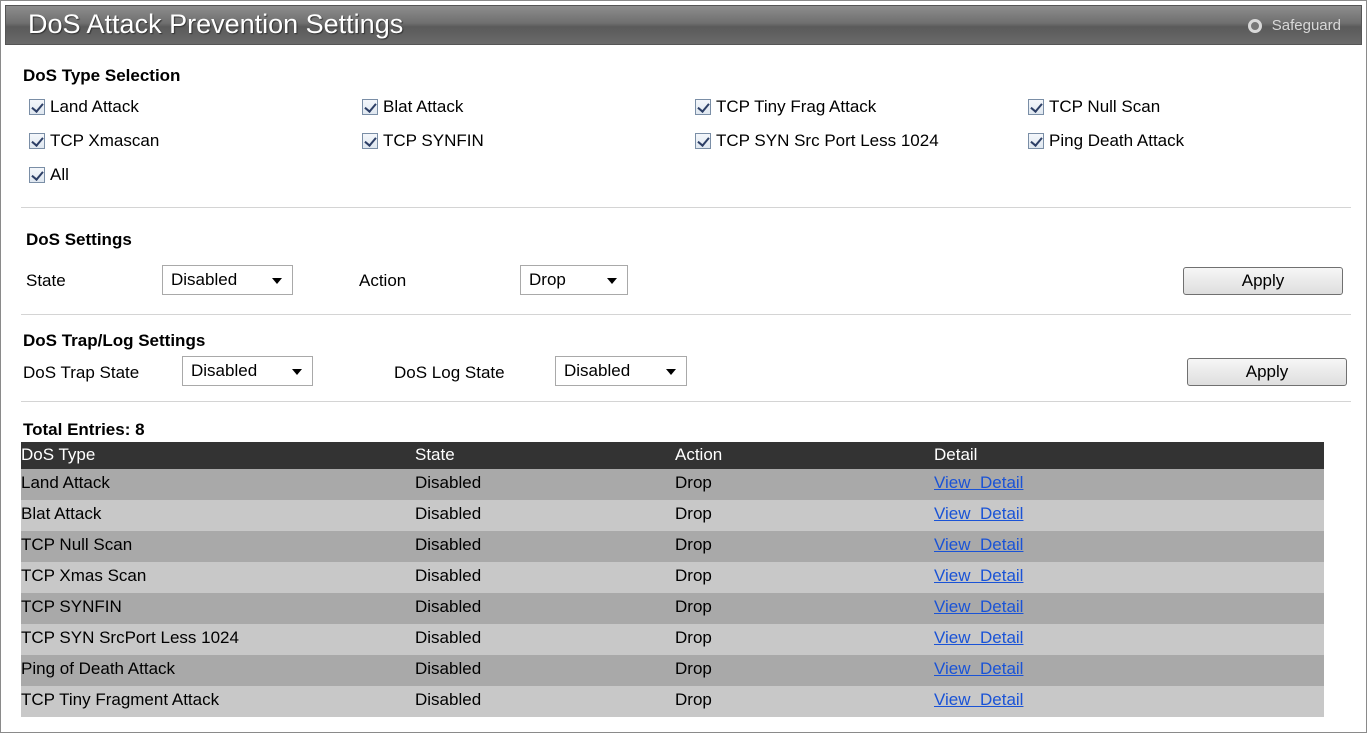 The width and height of the screenshot is (1367, 733). I want to click on column-header: DoS Type, so click(58, 454).